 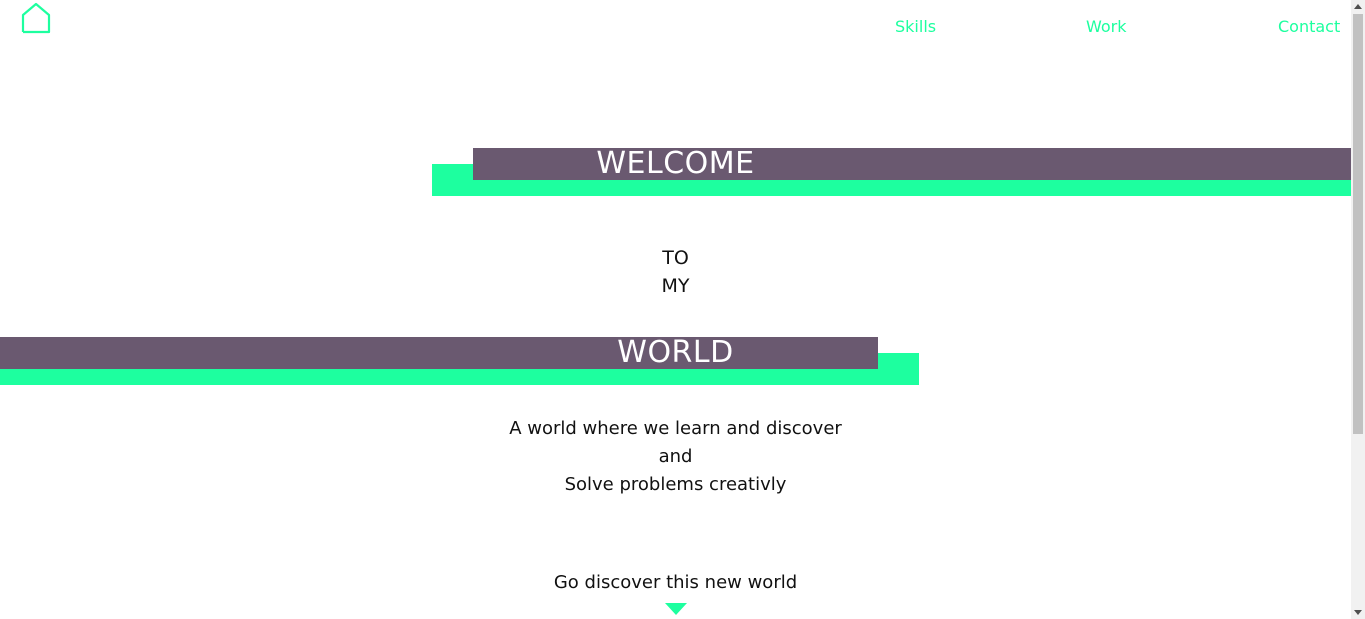 I want to click on vertical-scrollbar, so click(x=1358, y=309).